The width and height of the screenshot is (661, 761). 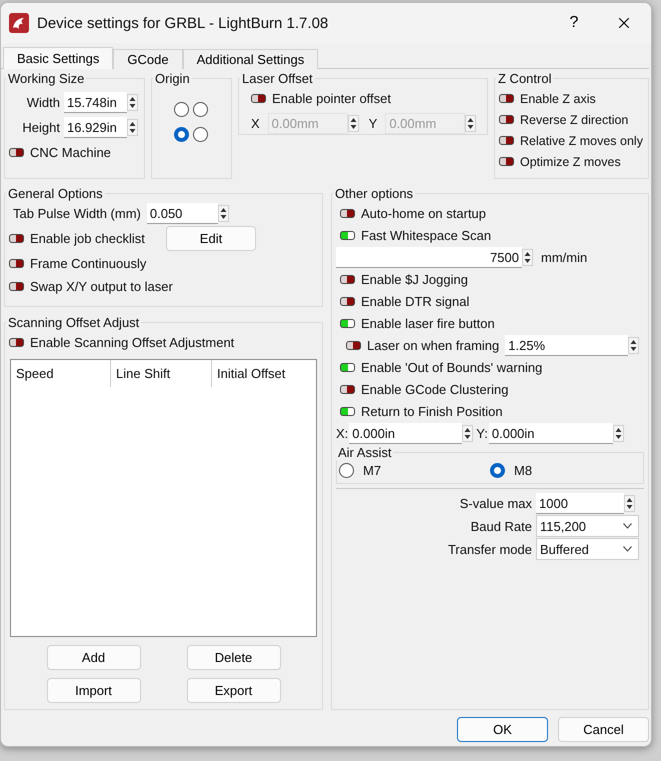 What do you see at coordinates (429, 257) in the screenshot?
I see `number-field: 7500` at bounding box center [429, 257].